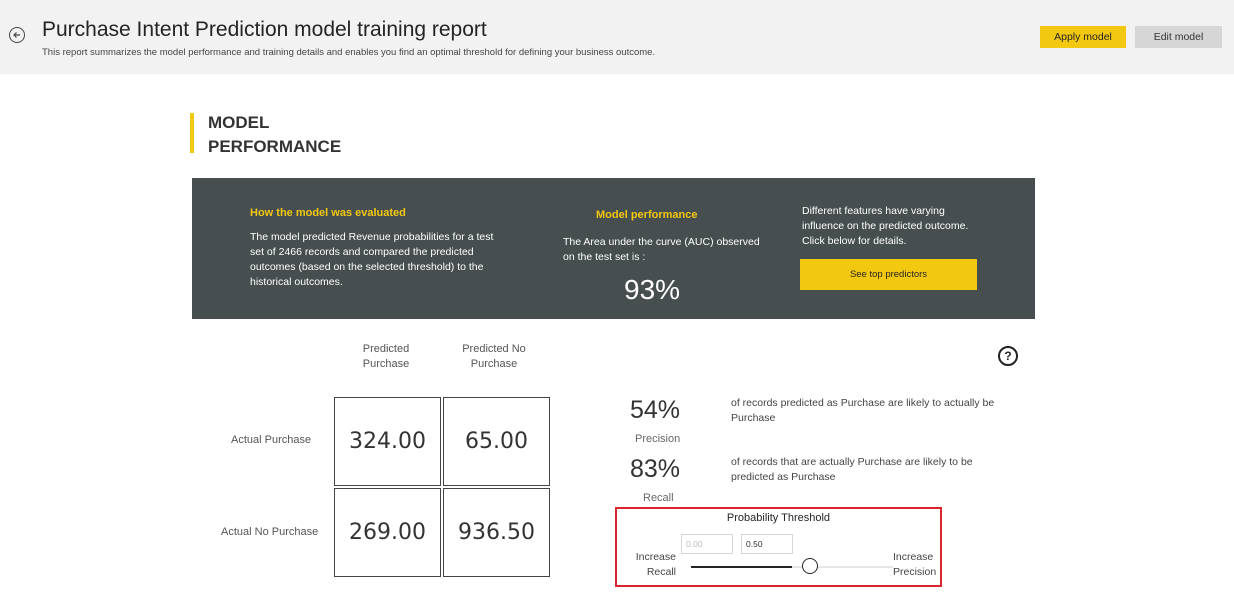 This screenshot has height=596, width=1234. I want to click on edit-model-button: Edit model, so click(1178, 37).